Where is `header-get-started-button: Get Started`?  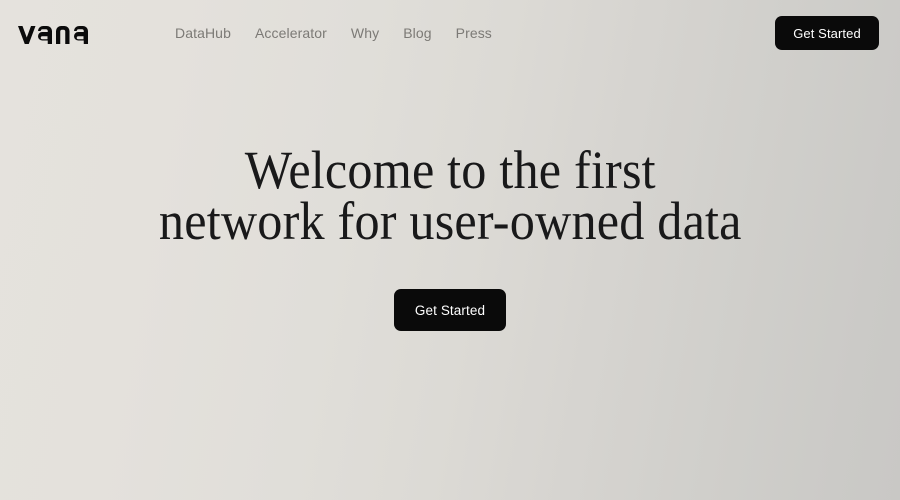 header-get-started-button: Get Started is located at coordinates (827, 33).